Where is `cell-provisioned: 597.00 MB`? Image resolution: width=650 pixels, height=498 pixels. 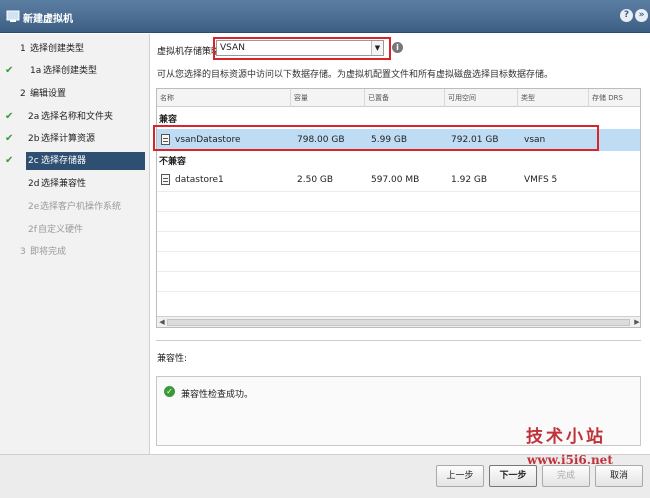
cell-provisioned: 597.00 MB is located at coordinates (395, 180).